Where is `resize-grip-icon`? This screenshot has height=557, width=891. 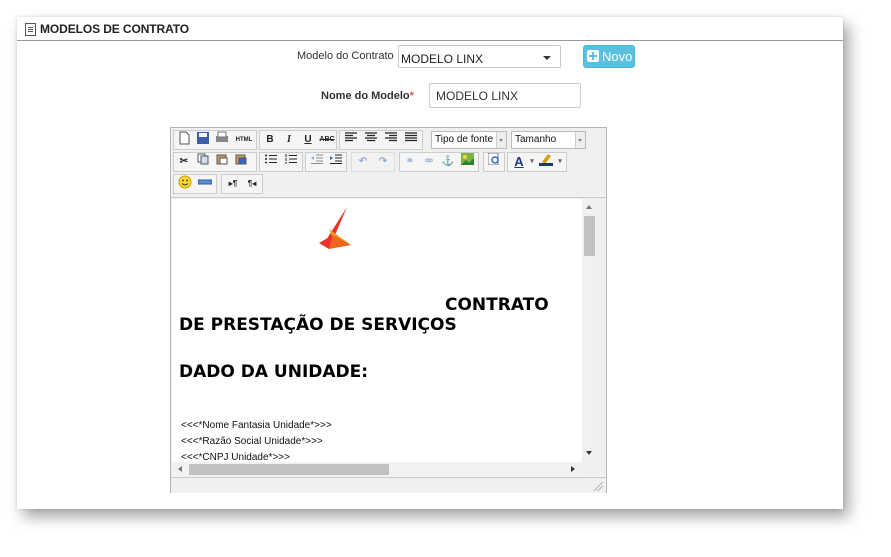
resize-grip-icon is located at coordinates (598, 486).